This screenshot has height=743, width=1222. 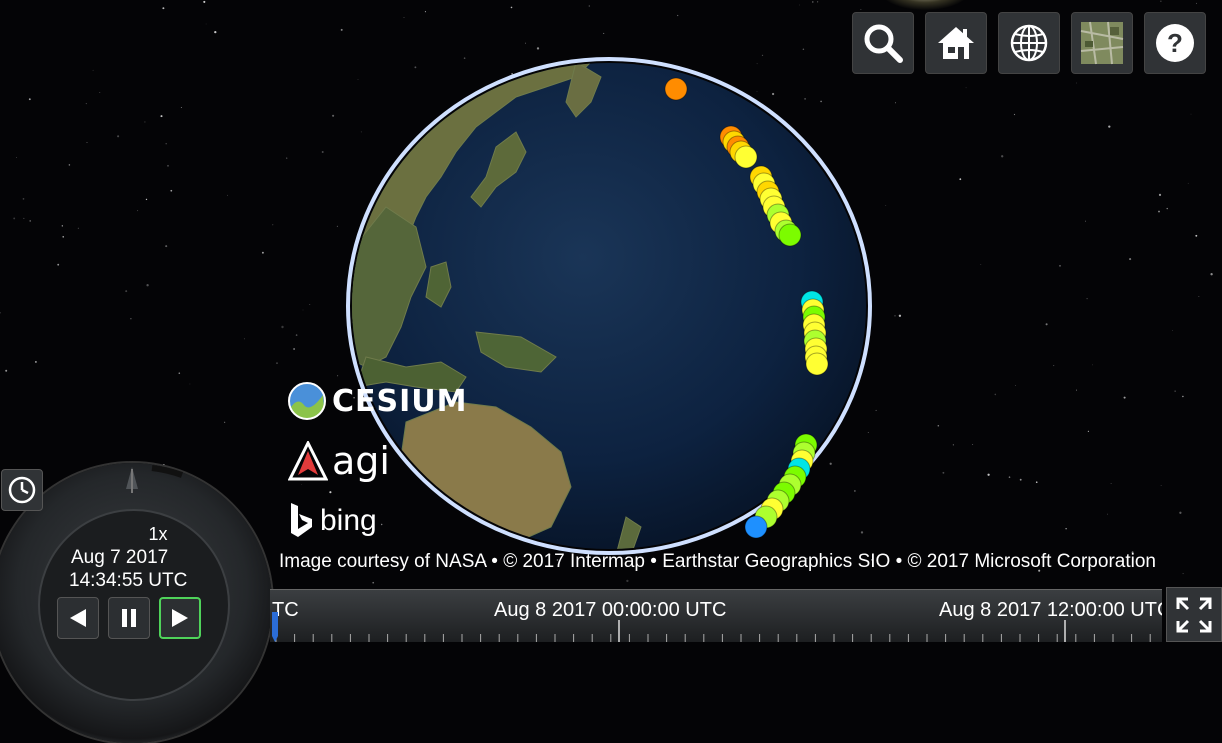 I want to click on scene-mode-button, so click(x=1029, y=43).